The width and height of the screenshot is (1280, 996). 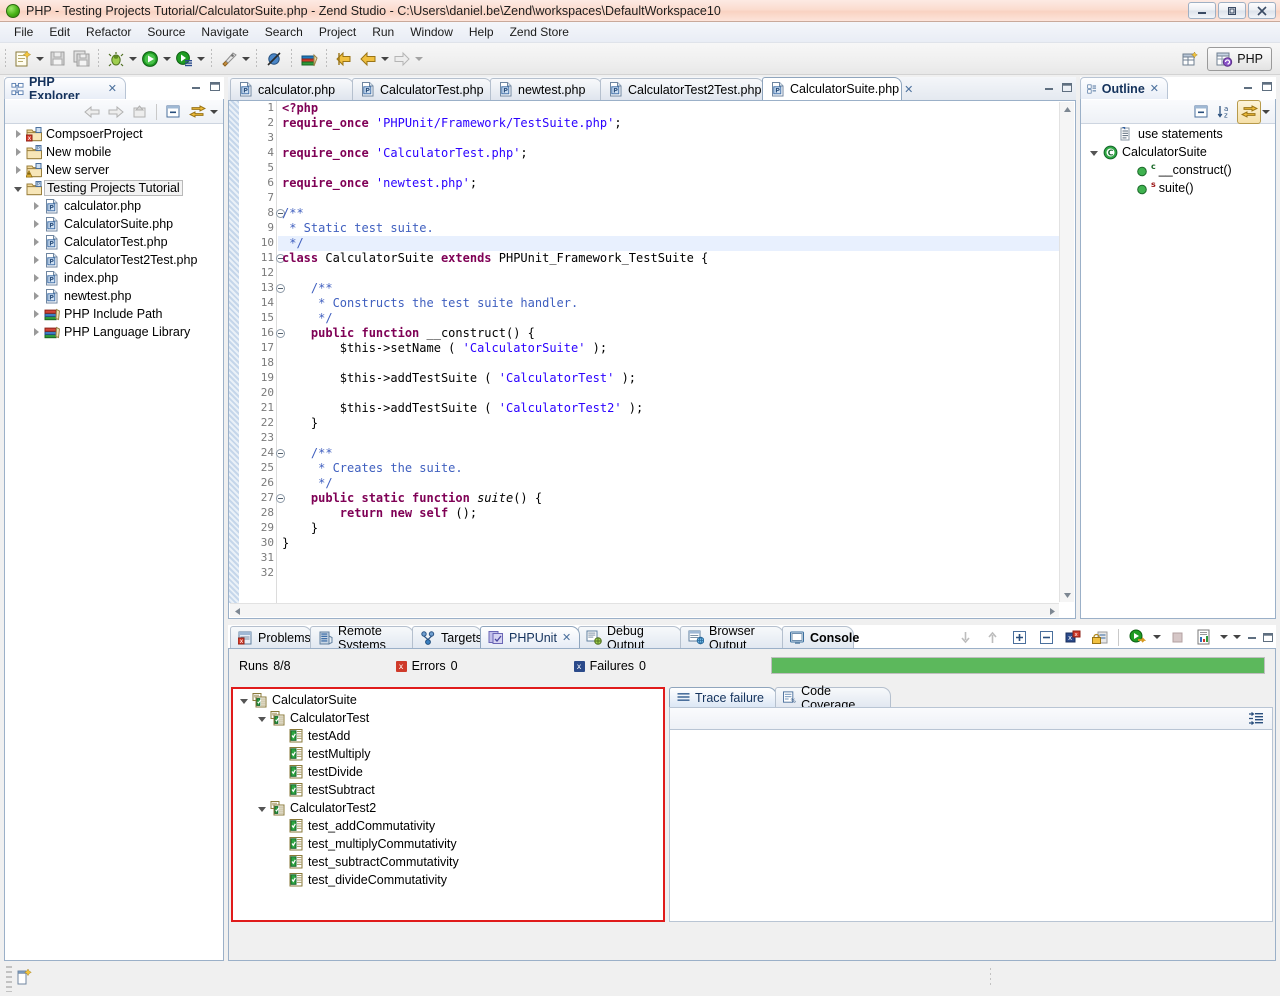 What do you see at coordinates (114, 314) in the screenshot?
I see `explorer-tree-row: PHP Include Path` at bounding box center [114, 314].